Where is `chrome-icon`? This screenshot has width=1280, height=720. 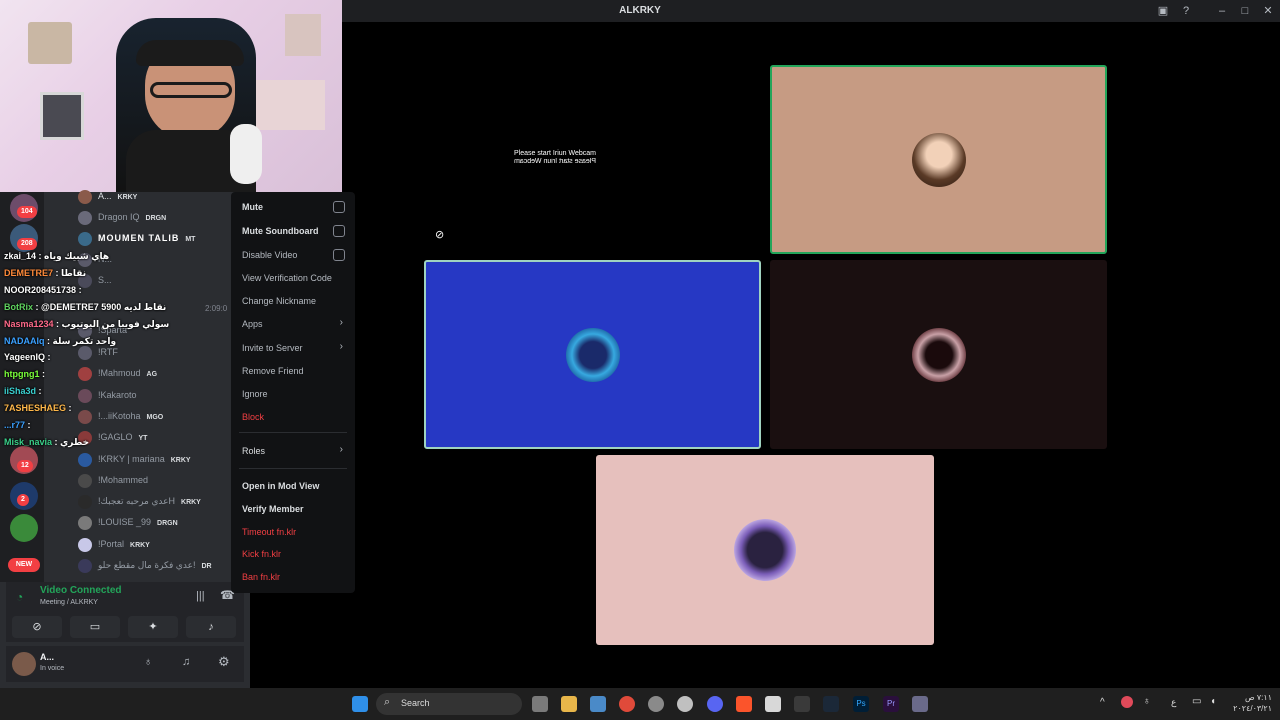 chrome-icon is located at coordinates (627, 704).